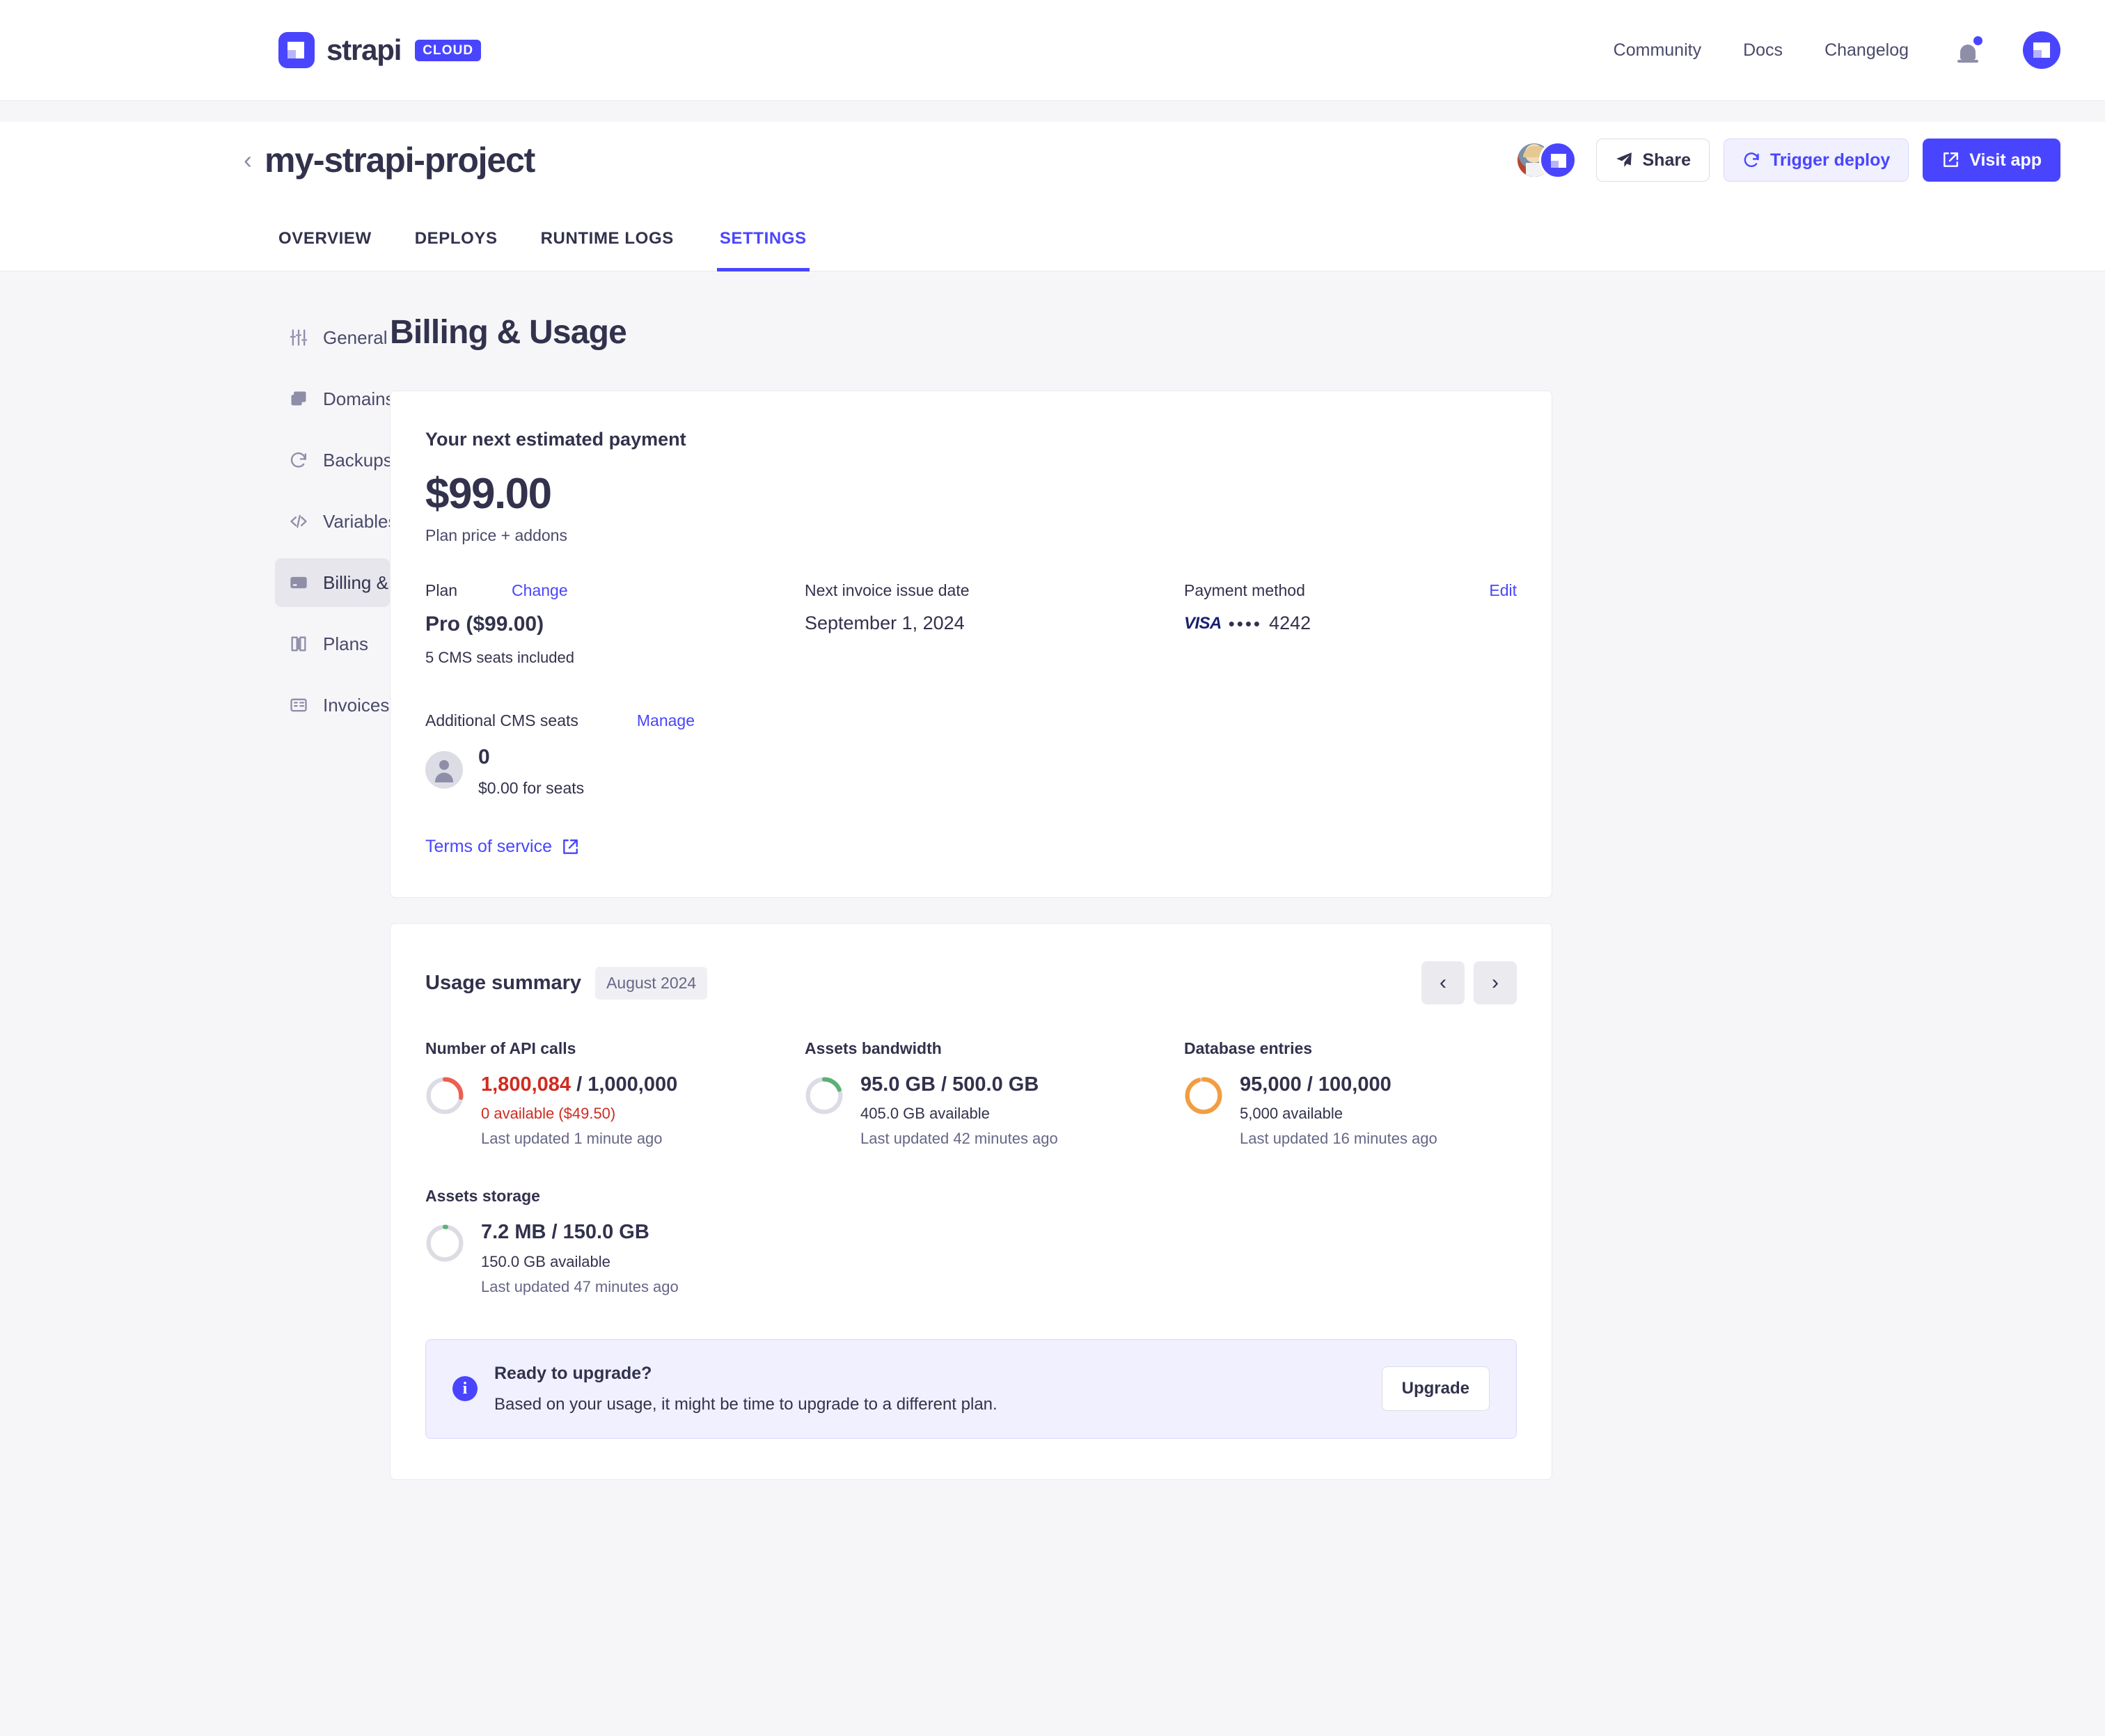 This screenshot has height=1736, width=2105. I want to click on metric-limit: 1,000,000, so click(633, 1084).